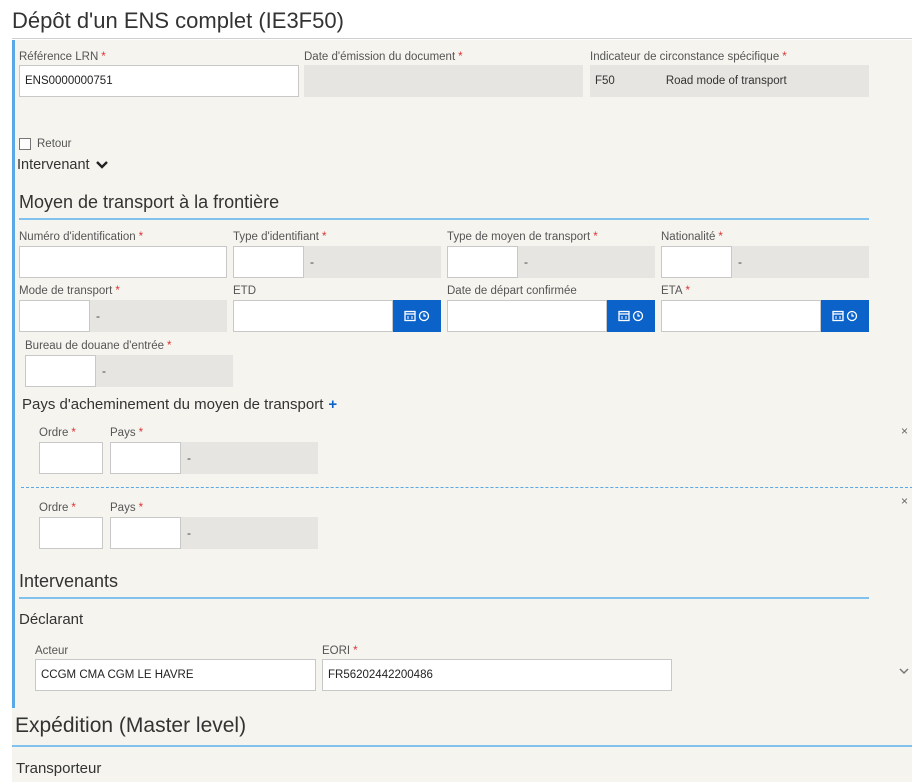 This screenshot has height=782, width=912. Describe the element at coordinates (280, 237) in the screenshot. I see `type-ident-label: Type d'identifiant *` at that location.